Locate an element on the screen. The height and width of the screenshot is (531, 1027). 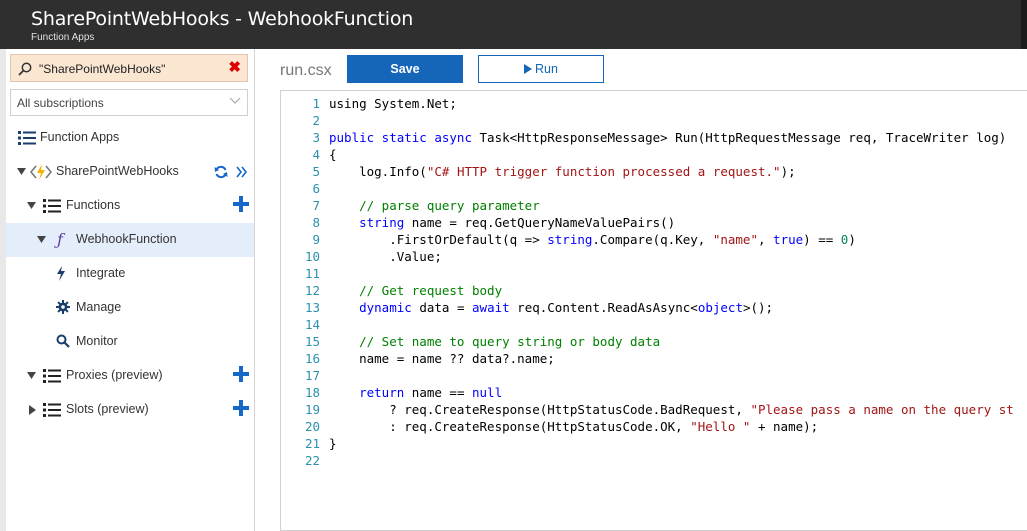
line-number: 13 is located at coordinates (312, 307).